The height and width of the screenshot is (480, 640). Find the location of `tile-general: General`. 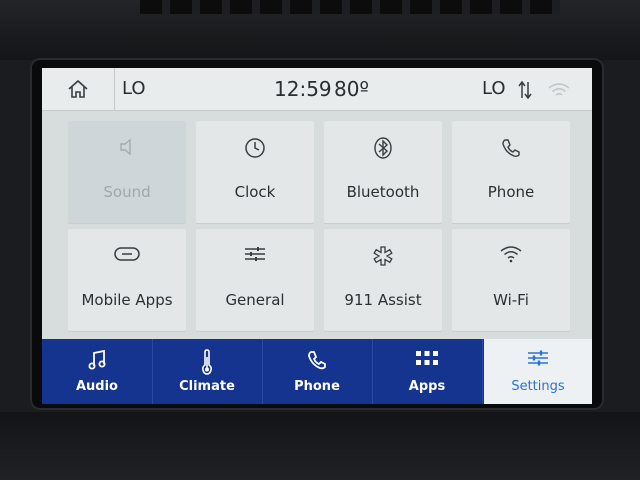

tile-general: General is located at coordinates (255, 280).